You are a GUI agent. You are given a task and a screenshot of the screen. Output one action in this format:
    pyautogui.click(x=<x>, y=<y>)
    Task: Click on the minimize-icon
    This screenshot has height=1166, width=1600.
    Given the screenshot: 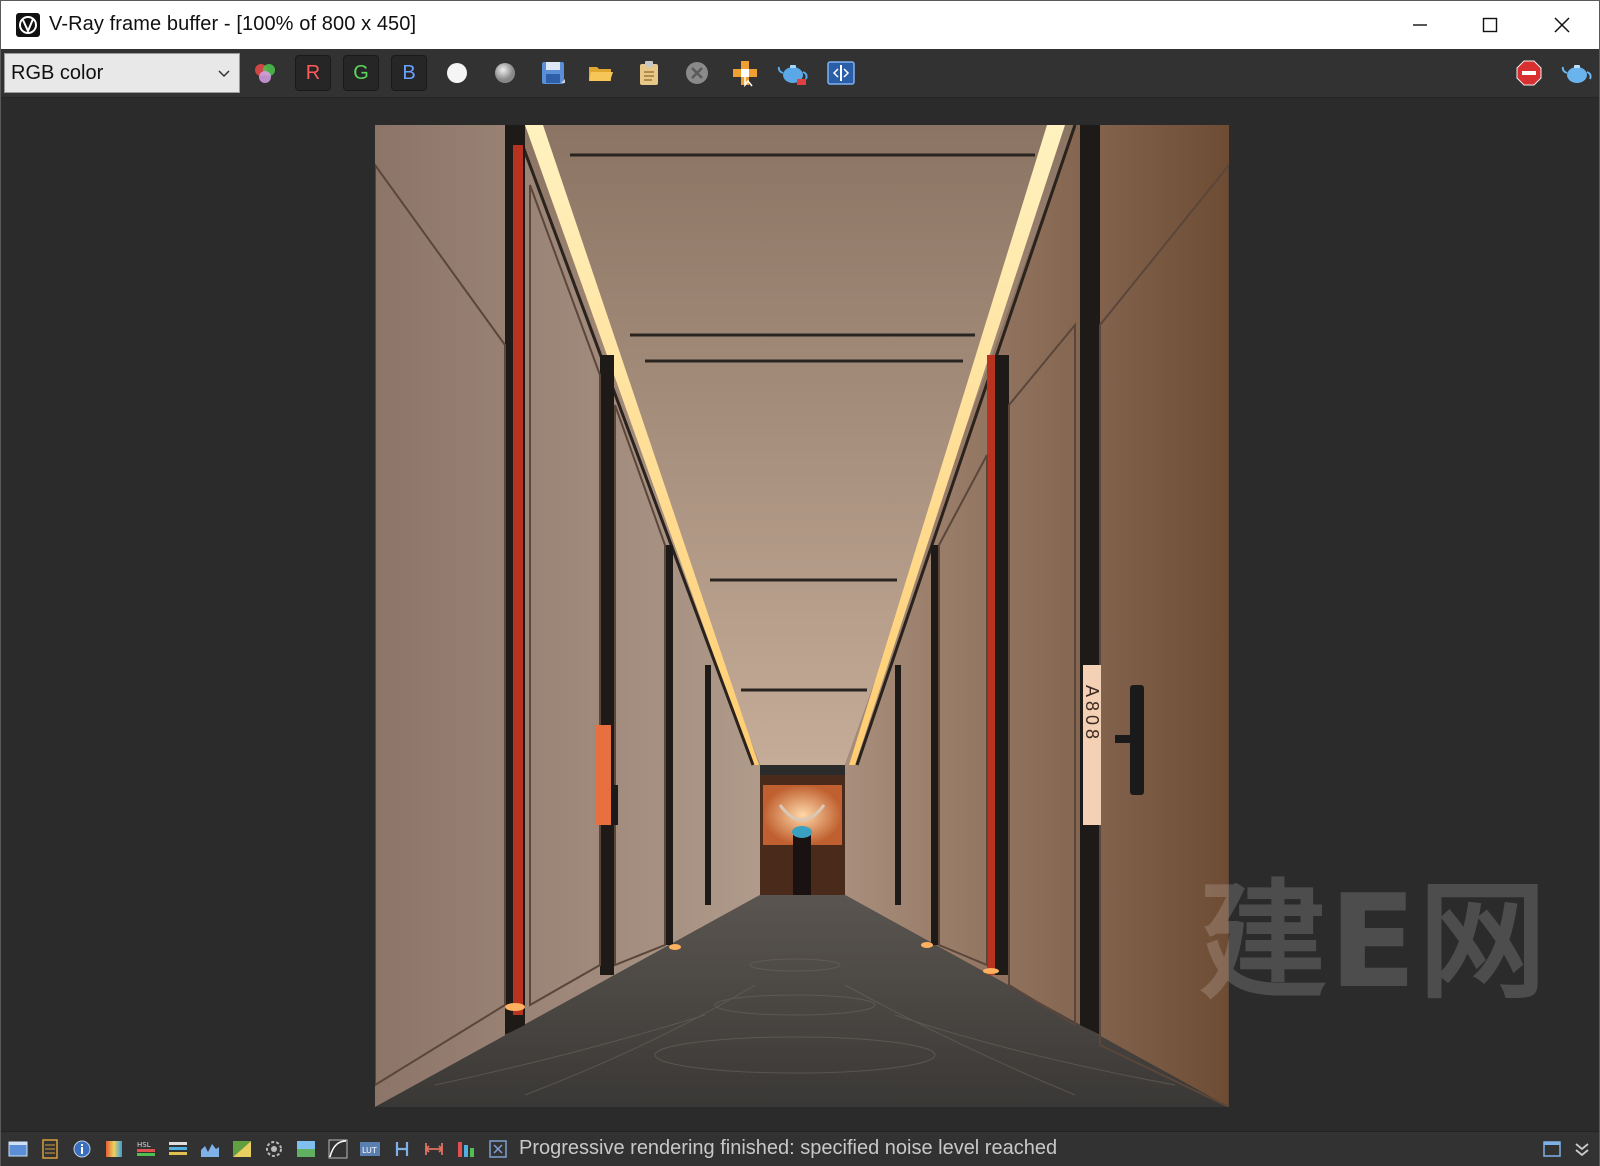 What is the action you would take?
    pyautogui.click(x=1420, y=25)
    